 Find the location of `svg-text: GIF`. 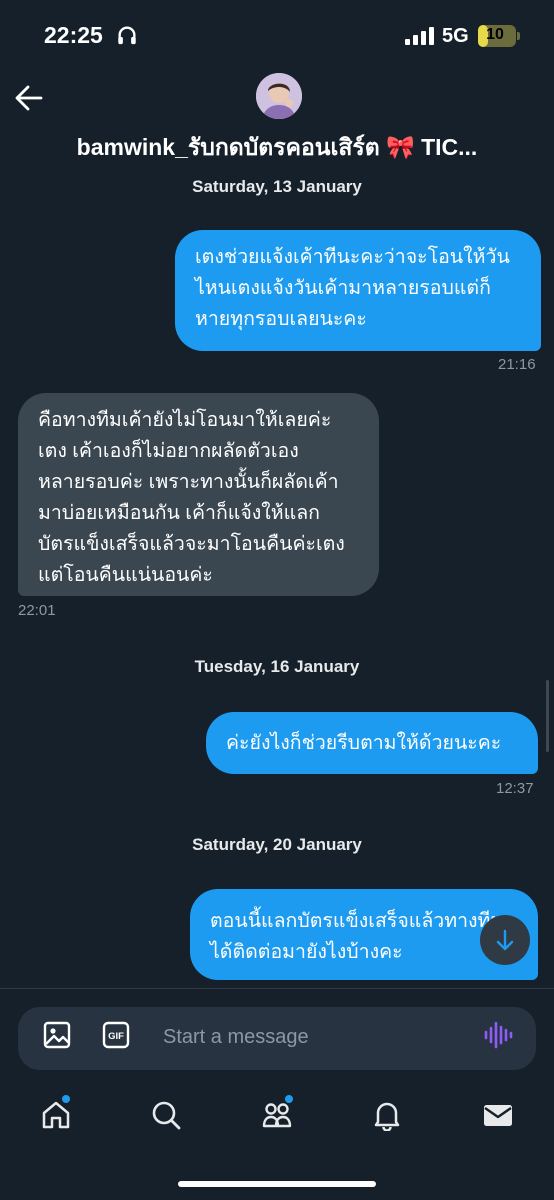

svg-text: GIF is located at coordinates (116, 1036).